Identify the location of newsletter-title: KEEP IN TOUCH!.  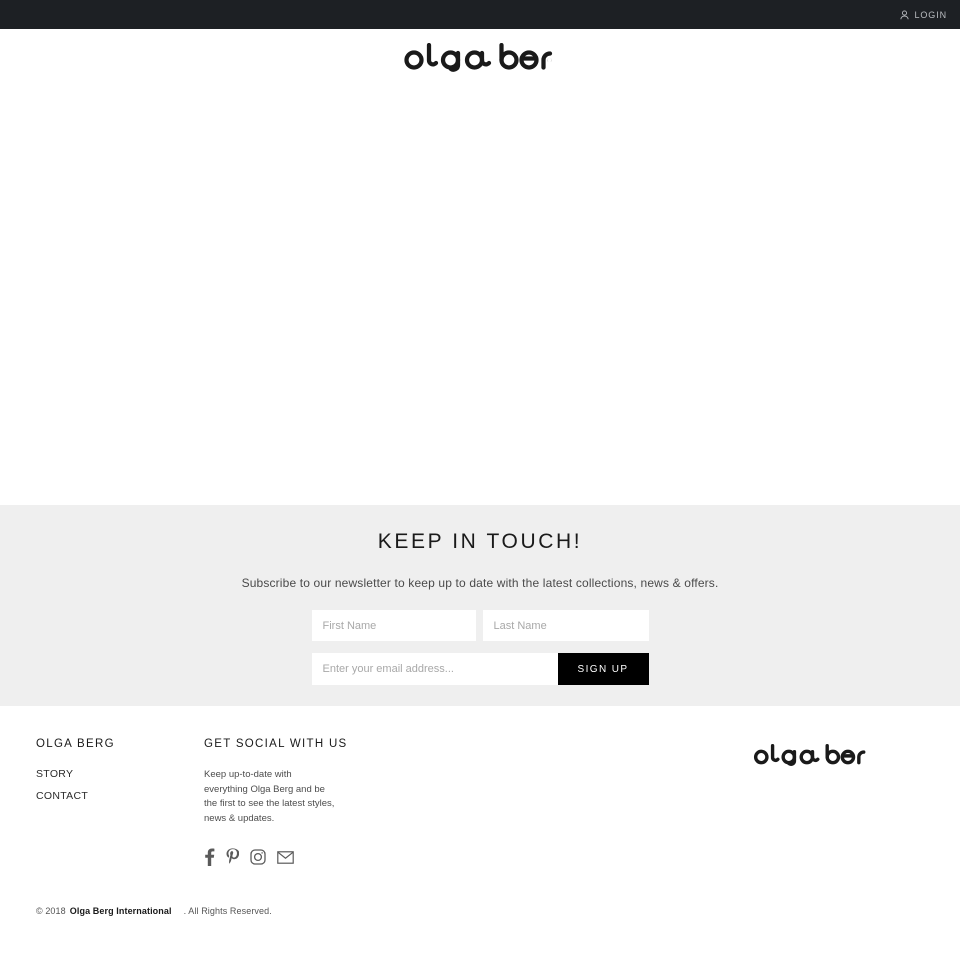
(480, 541).